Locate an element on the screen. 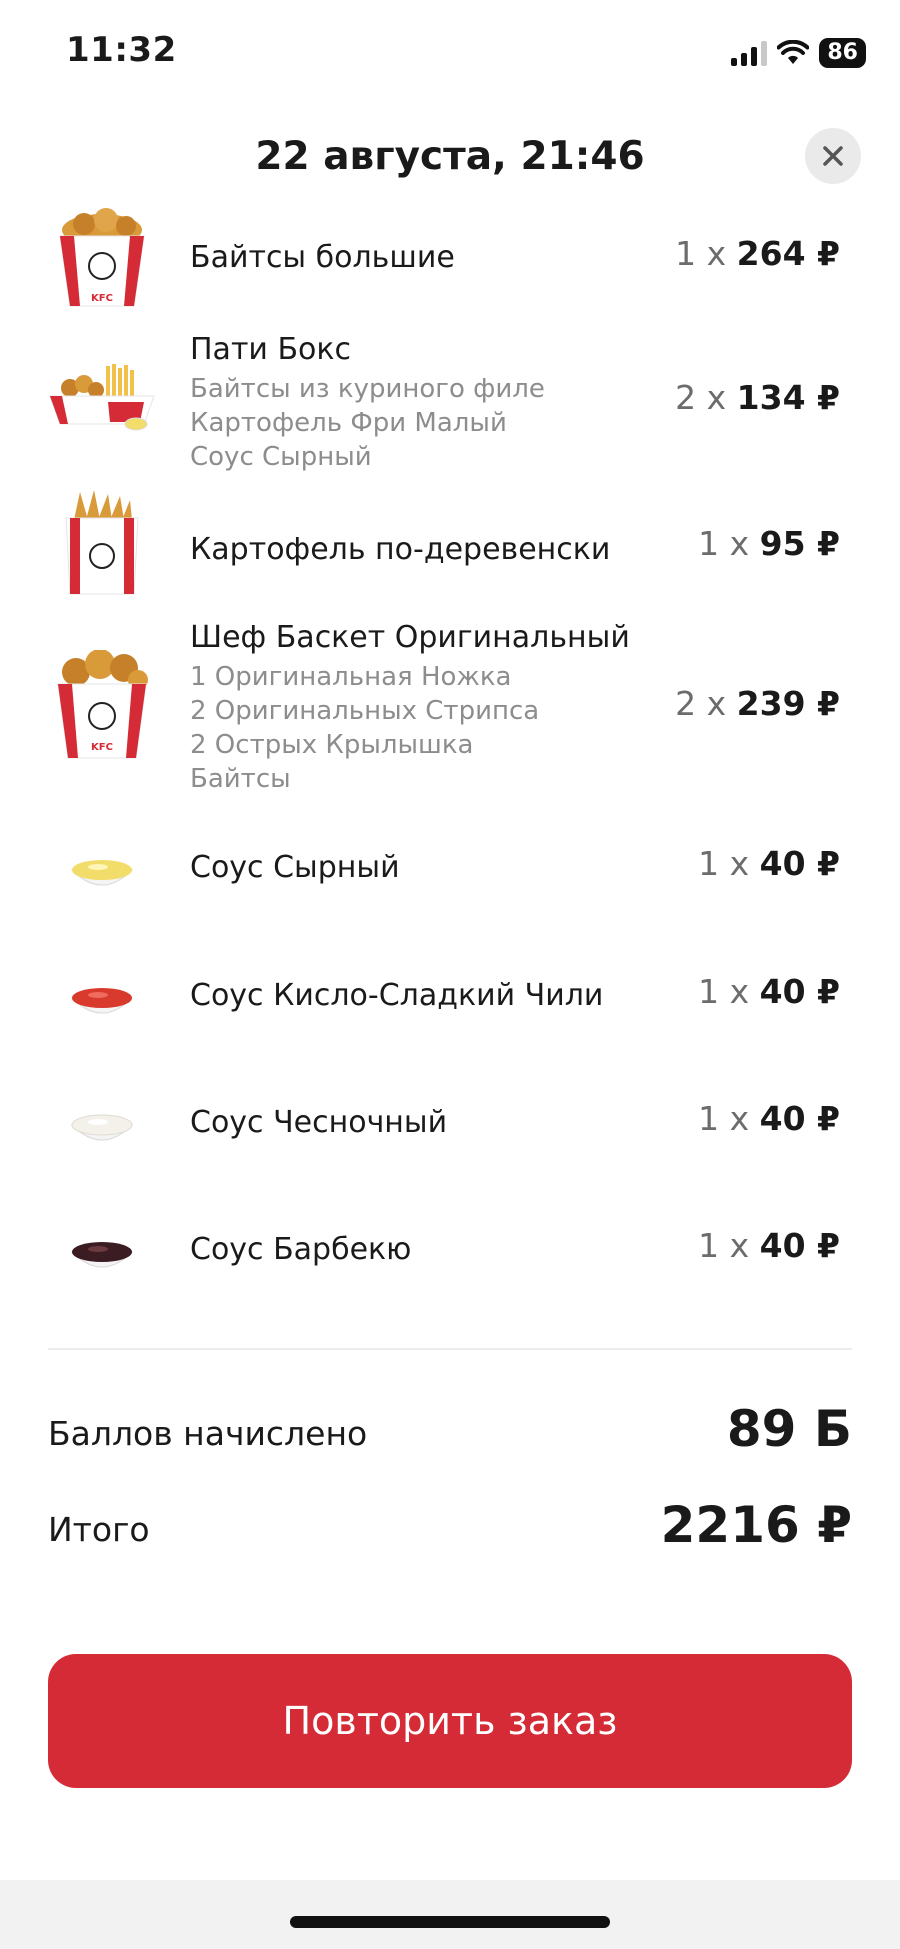 The height and width of the screenshot is (1949, 900). item-price: 134 ₽ is located at coordinates (788, 397).